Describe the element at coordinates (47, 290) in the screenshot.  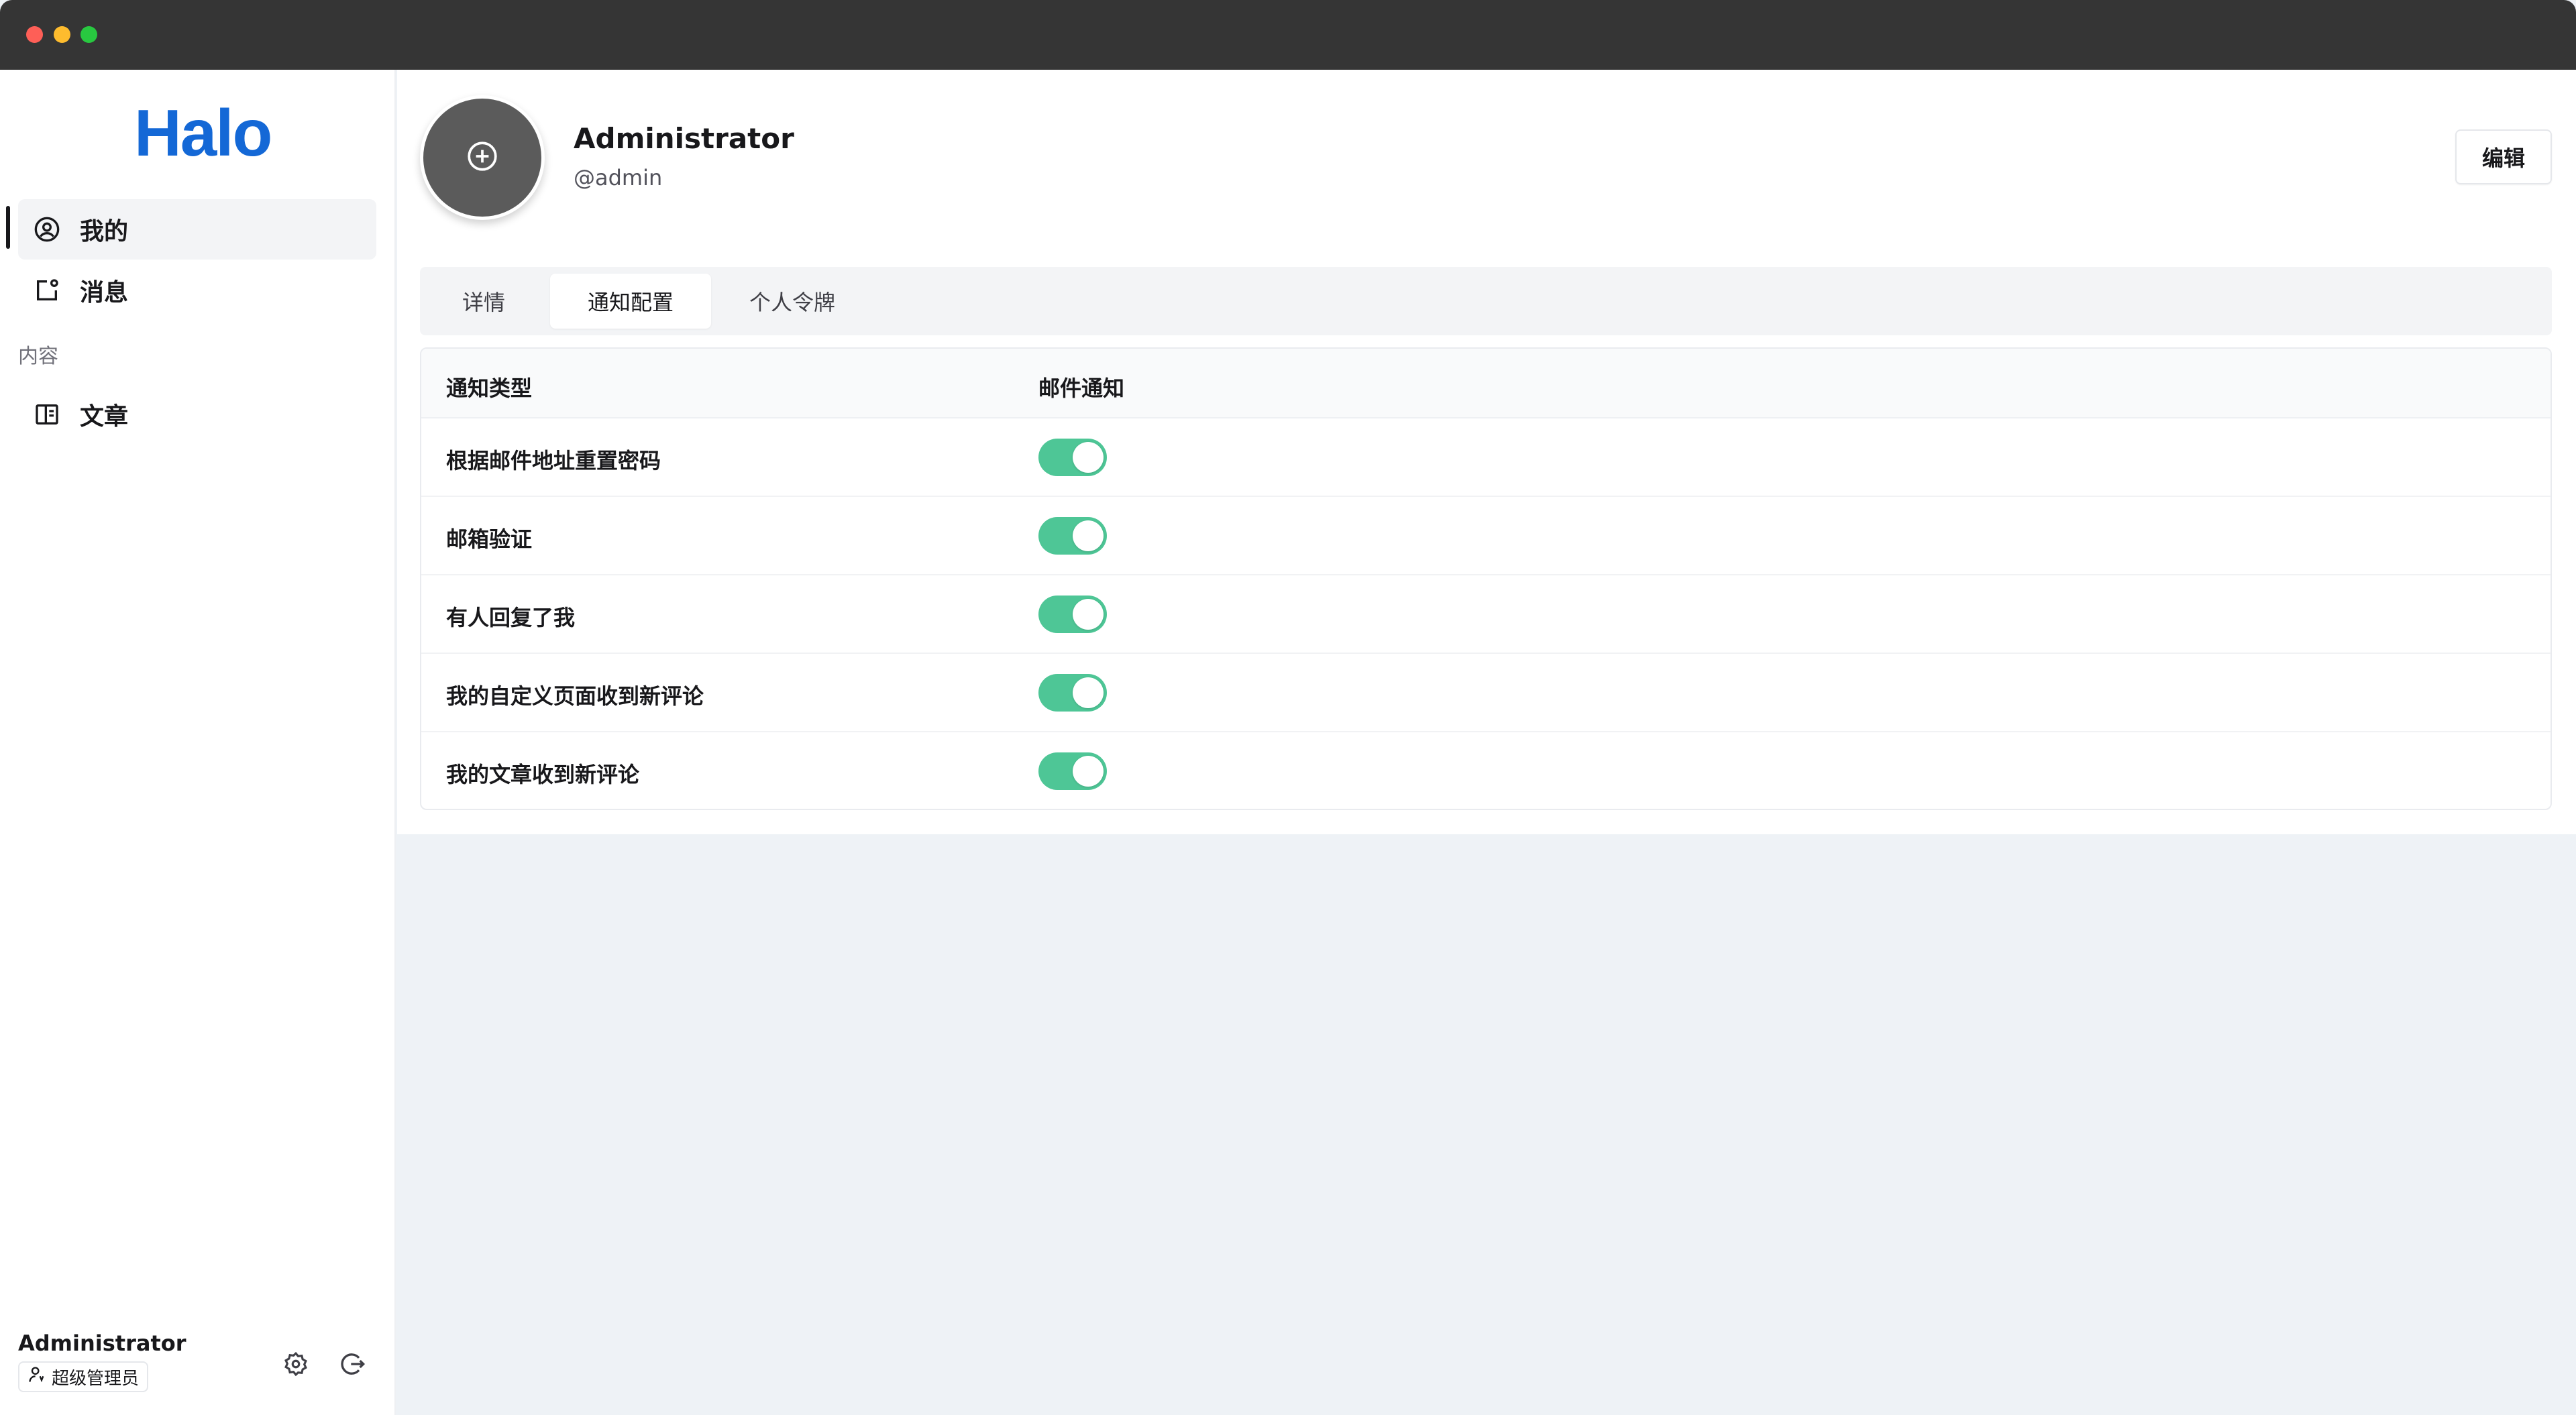
I see `notification-icon` at that location.